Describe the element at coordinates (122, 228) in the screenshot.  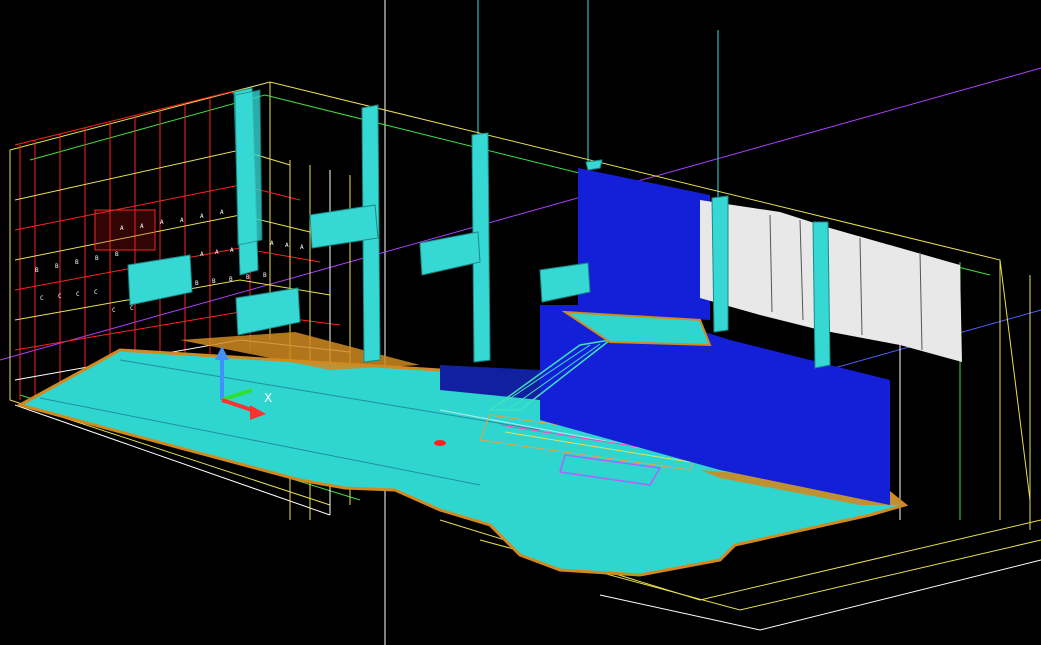
I see `seat-label-row-a-1: A` at that location.